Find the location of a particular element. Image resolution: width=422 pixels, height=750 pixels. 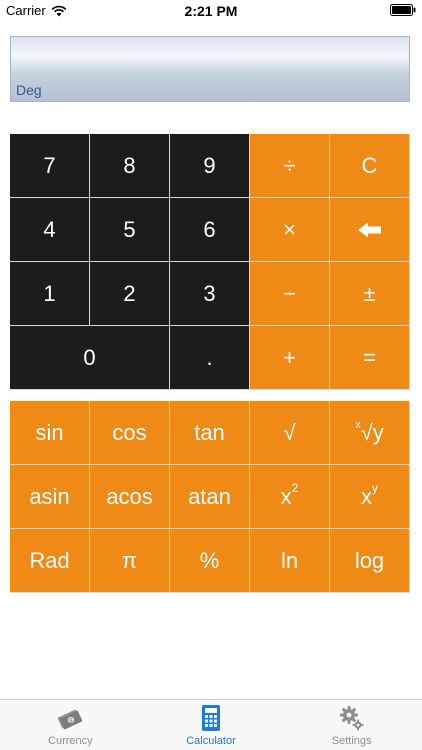

square-base: x is located at coordinates (286, 496).